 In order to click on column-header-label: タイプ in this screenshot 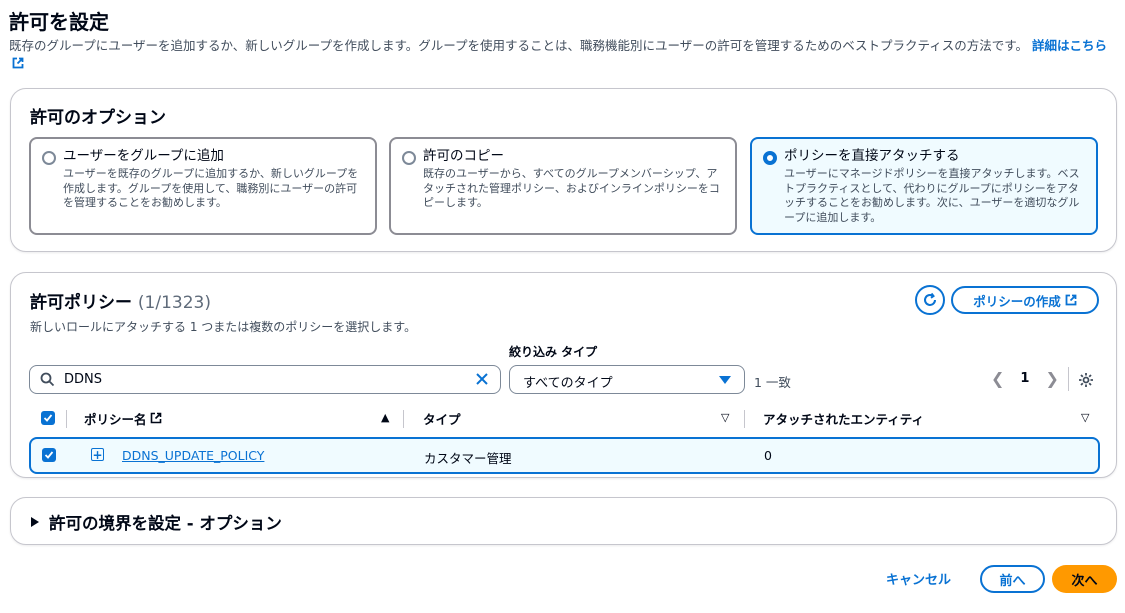, I will do `click(442, 418)`.